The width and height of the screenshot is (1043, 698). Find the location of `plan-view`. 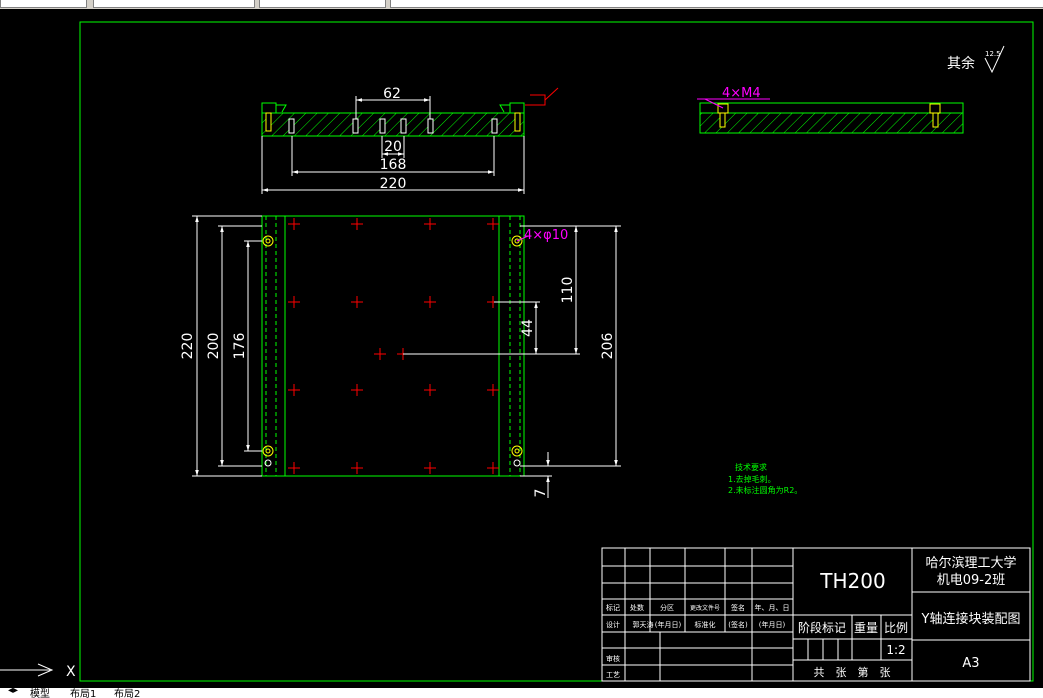

plan-view is located at coordinates (395, 346).